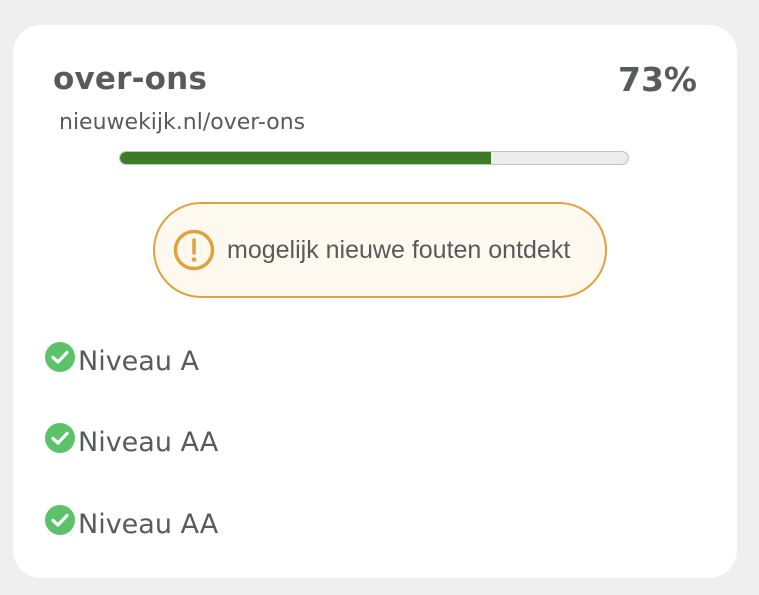  Describe the element at coordinates (399, 249) in the screenshot. I see `warning-text: mogelijk nieuwe fouten ontdekt` at that location.